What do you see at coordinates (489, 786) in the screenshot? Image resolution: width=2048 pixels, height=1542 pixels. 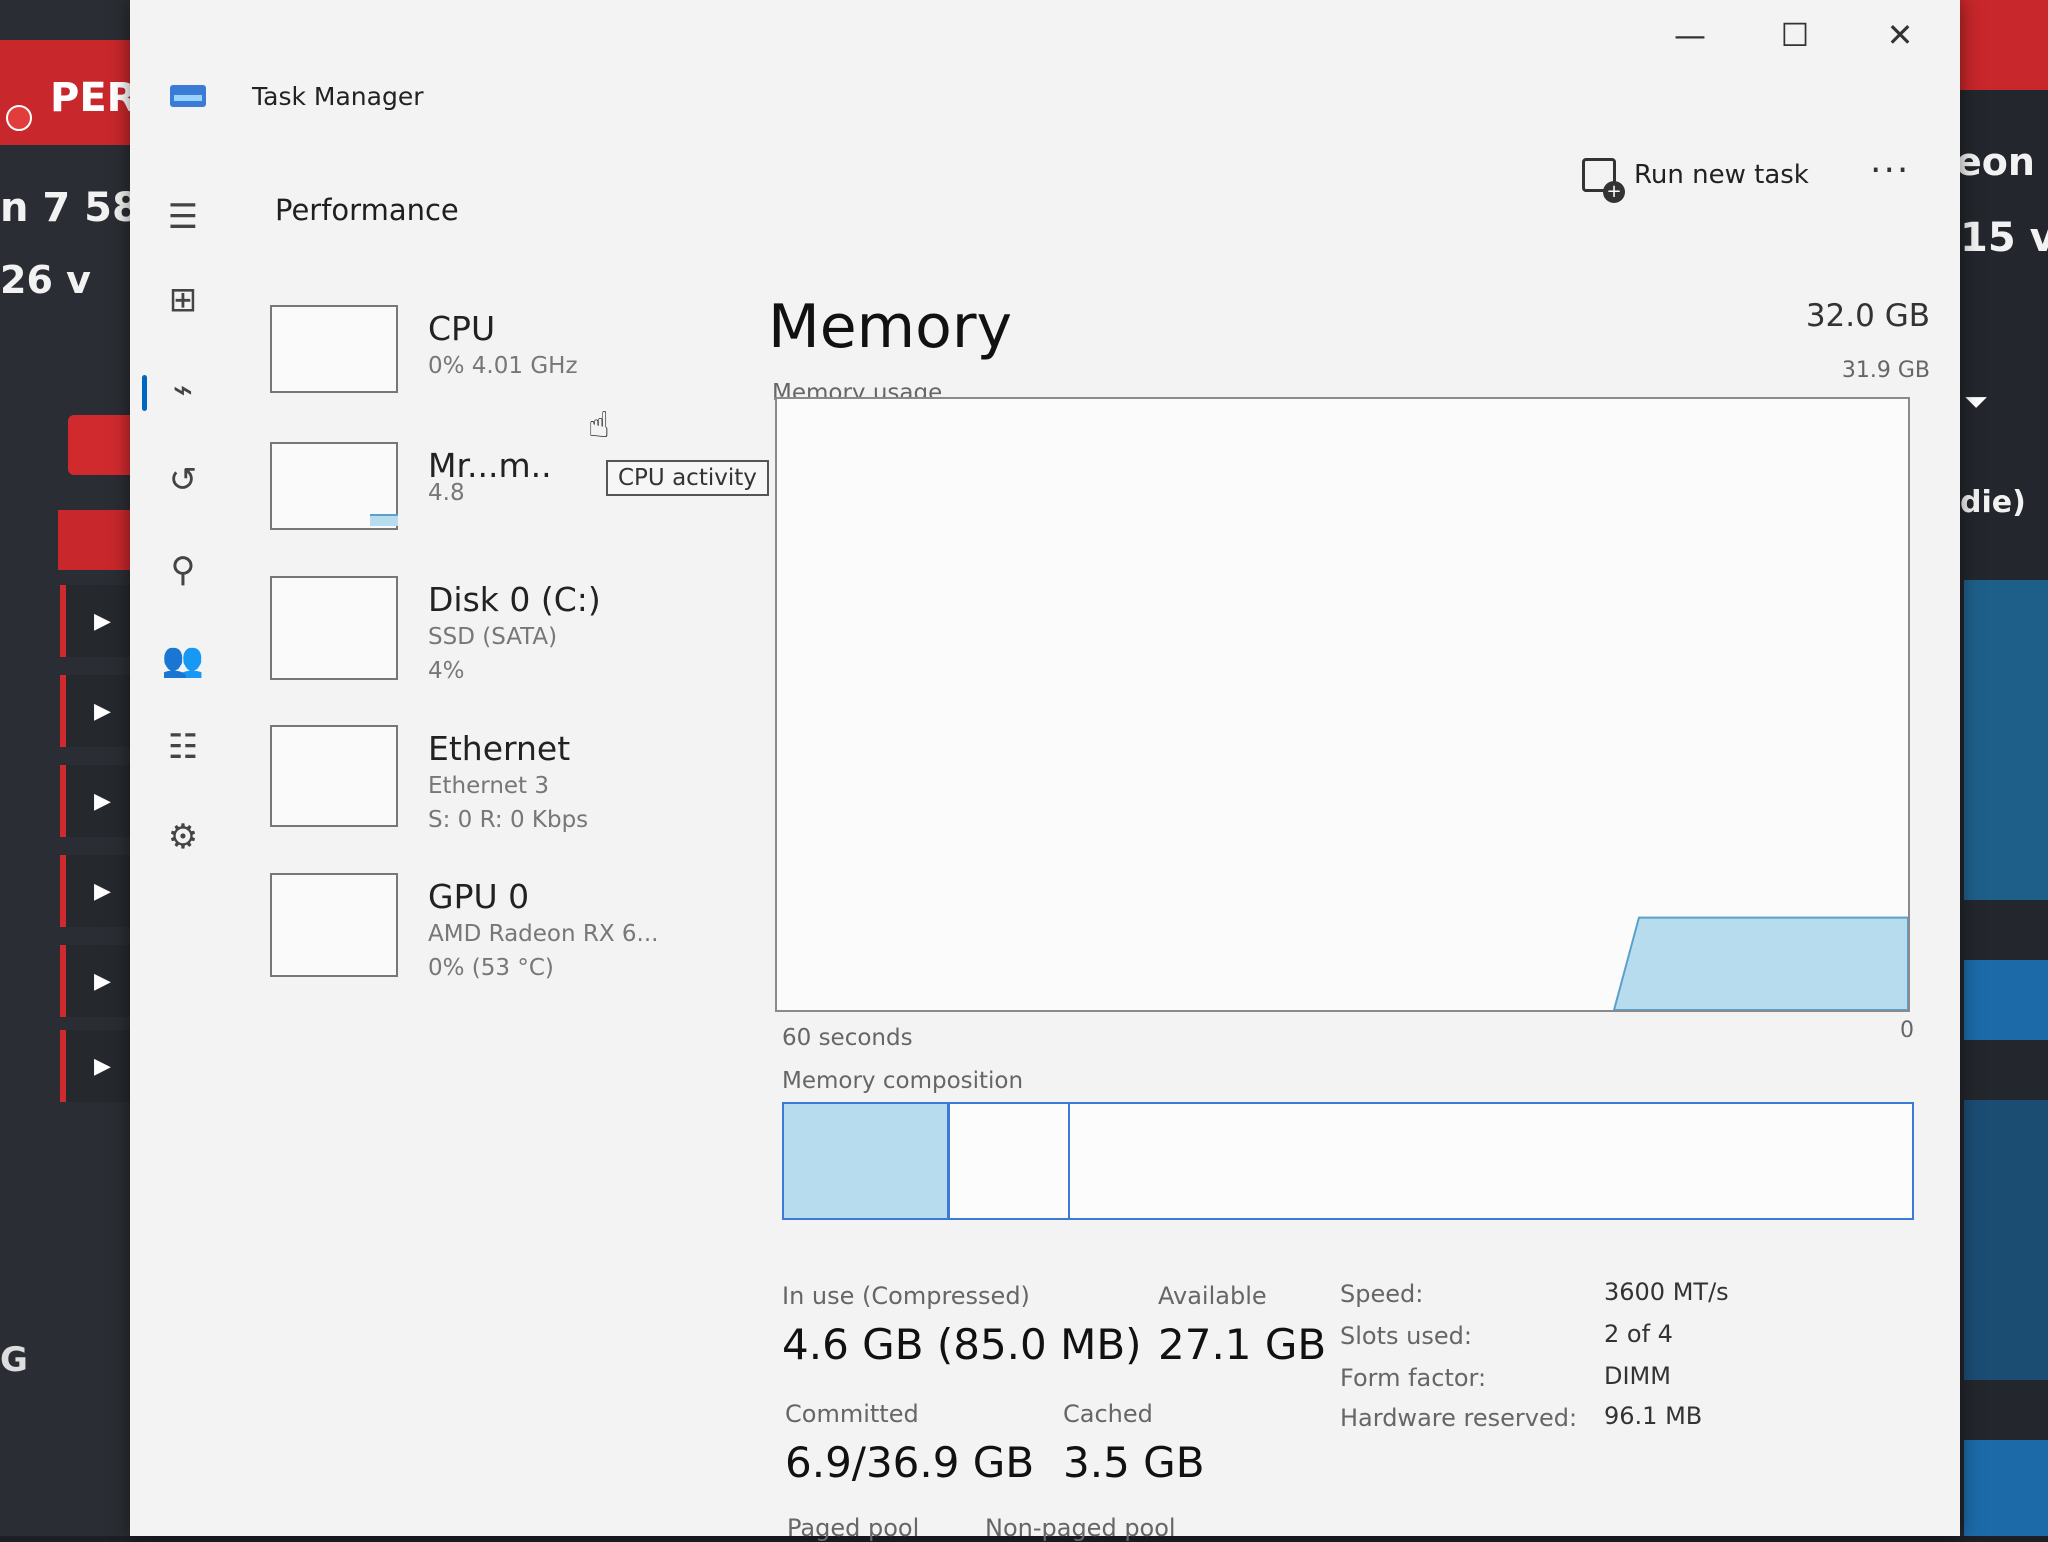 I see `device-subtext-line: Ethernet 3` at bounding box center [489, 786].